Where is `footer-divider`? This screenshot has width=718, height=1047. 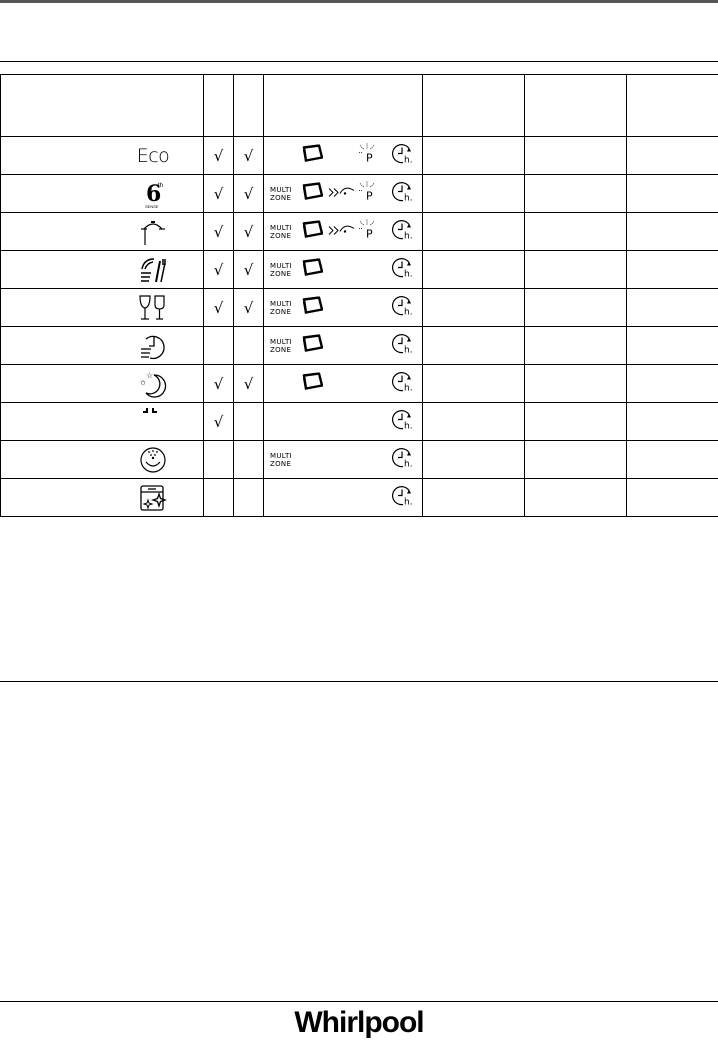 footer-divider is located at coordinates (359, 1001).